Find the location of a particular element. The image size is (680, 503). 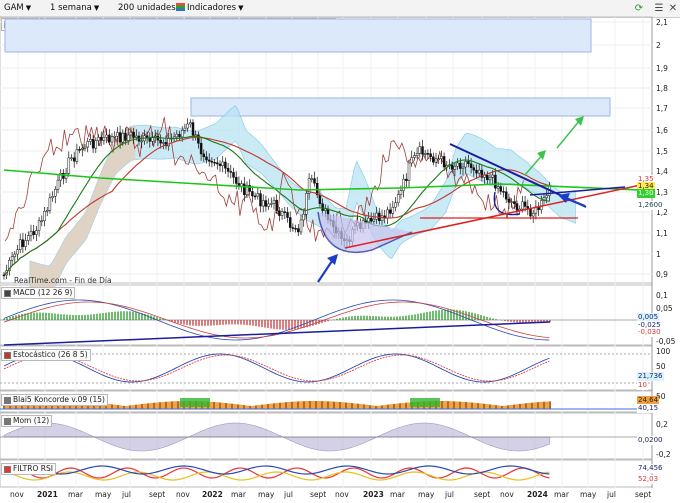

value-tag: -0,030 is located at coordinates (649, 332).